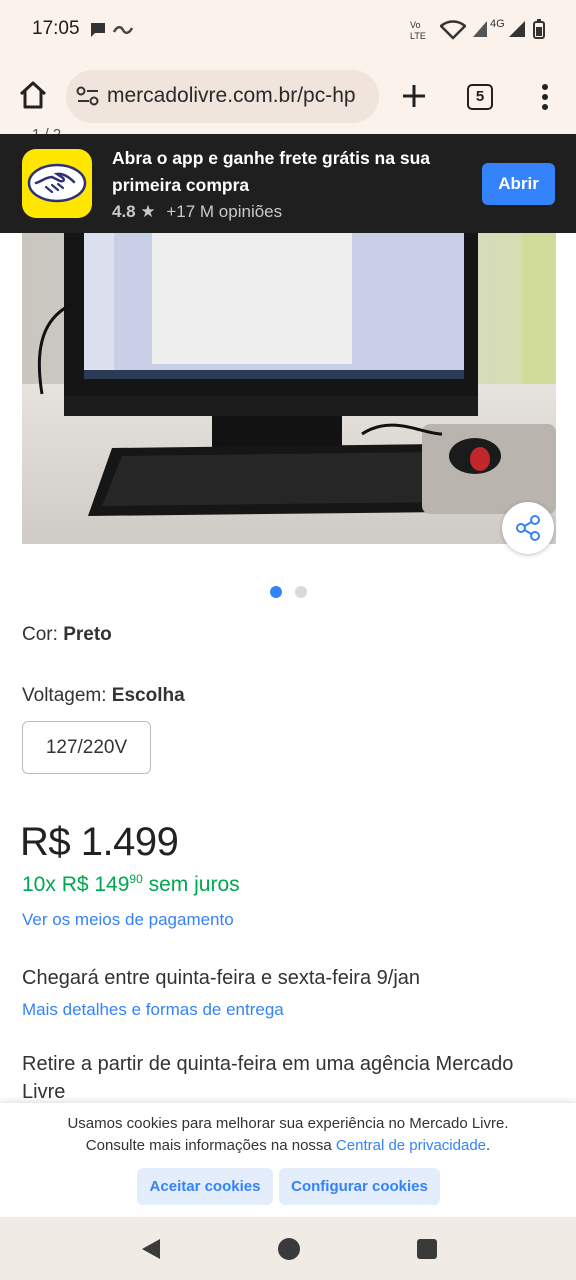 The height and width of the screenshot is (1280, 576). Describe the element at coordinates (87, 634) in the screenshot. I see `color-value: Preto` at that location.